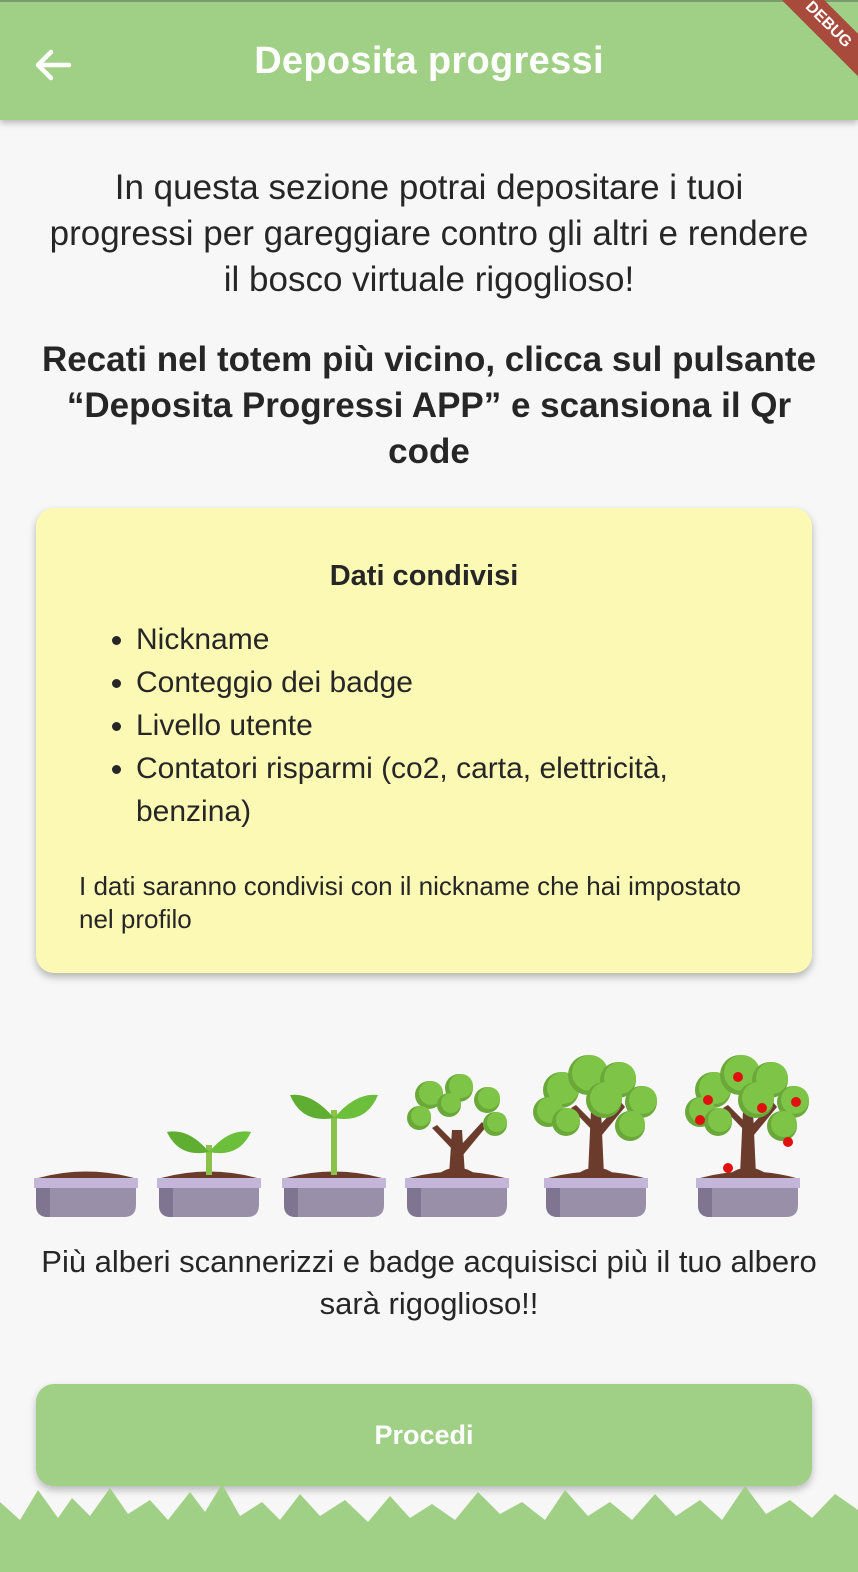  I want to click on tree-growth-illustration, so click(421, 1136).